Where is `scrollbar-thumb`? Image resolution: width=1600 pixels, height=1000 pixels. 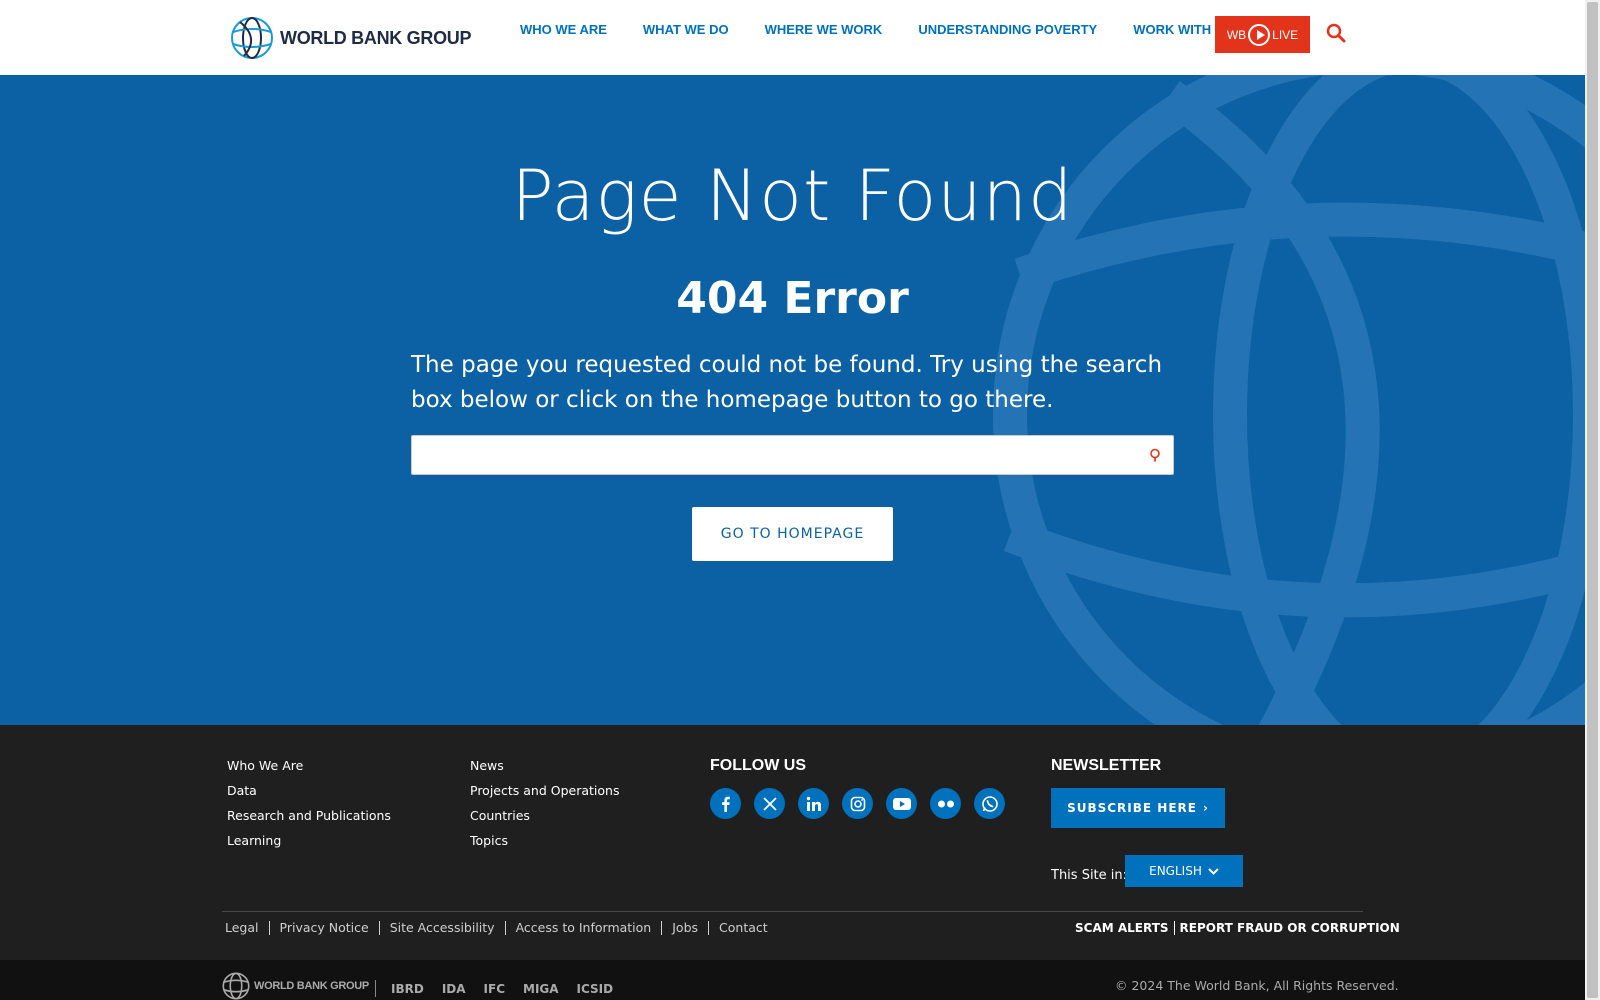 scrollbar-thumb is located at coordinates (1592, 500).